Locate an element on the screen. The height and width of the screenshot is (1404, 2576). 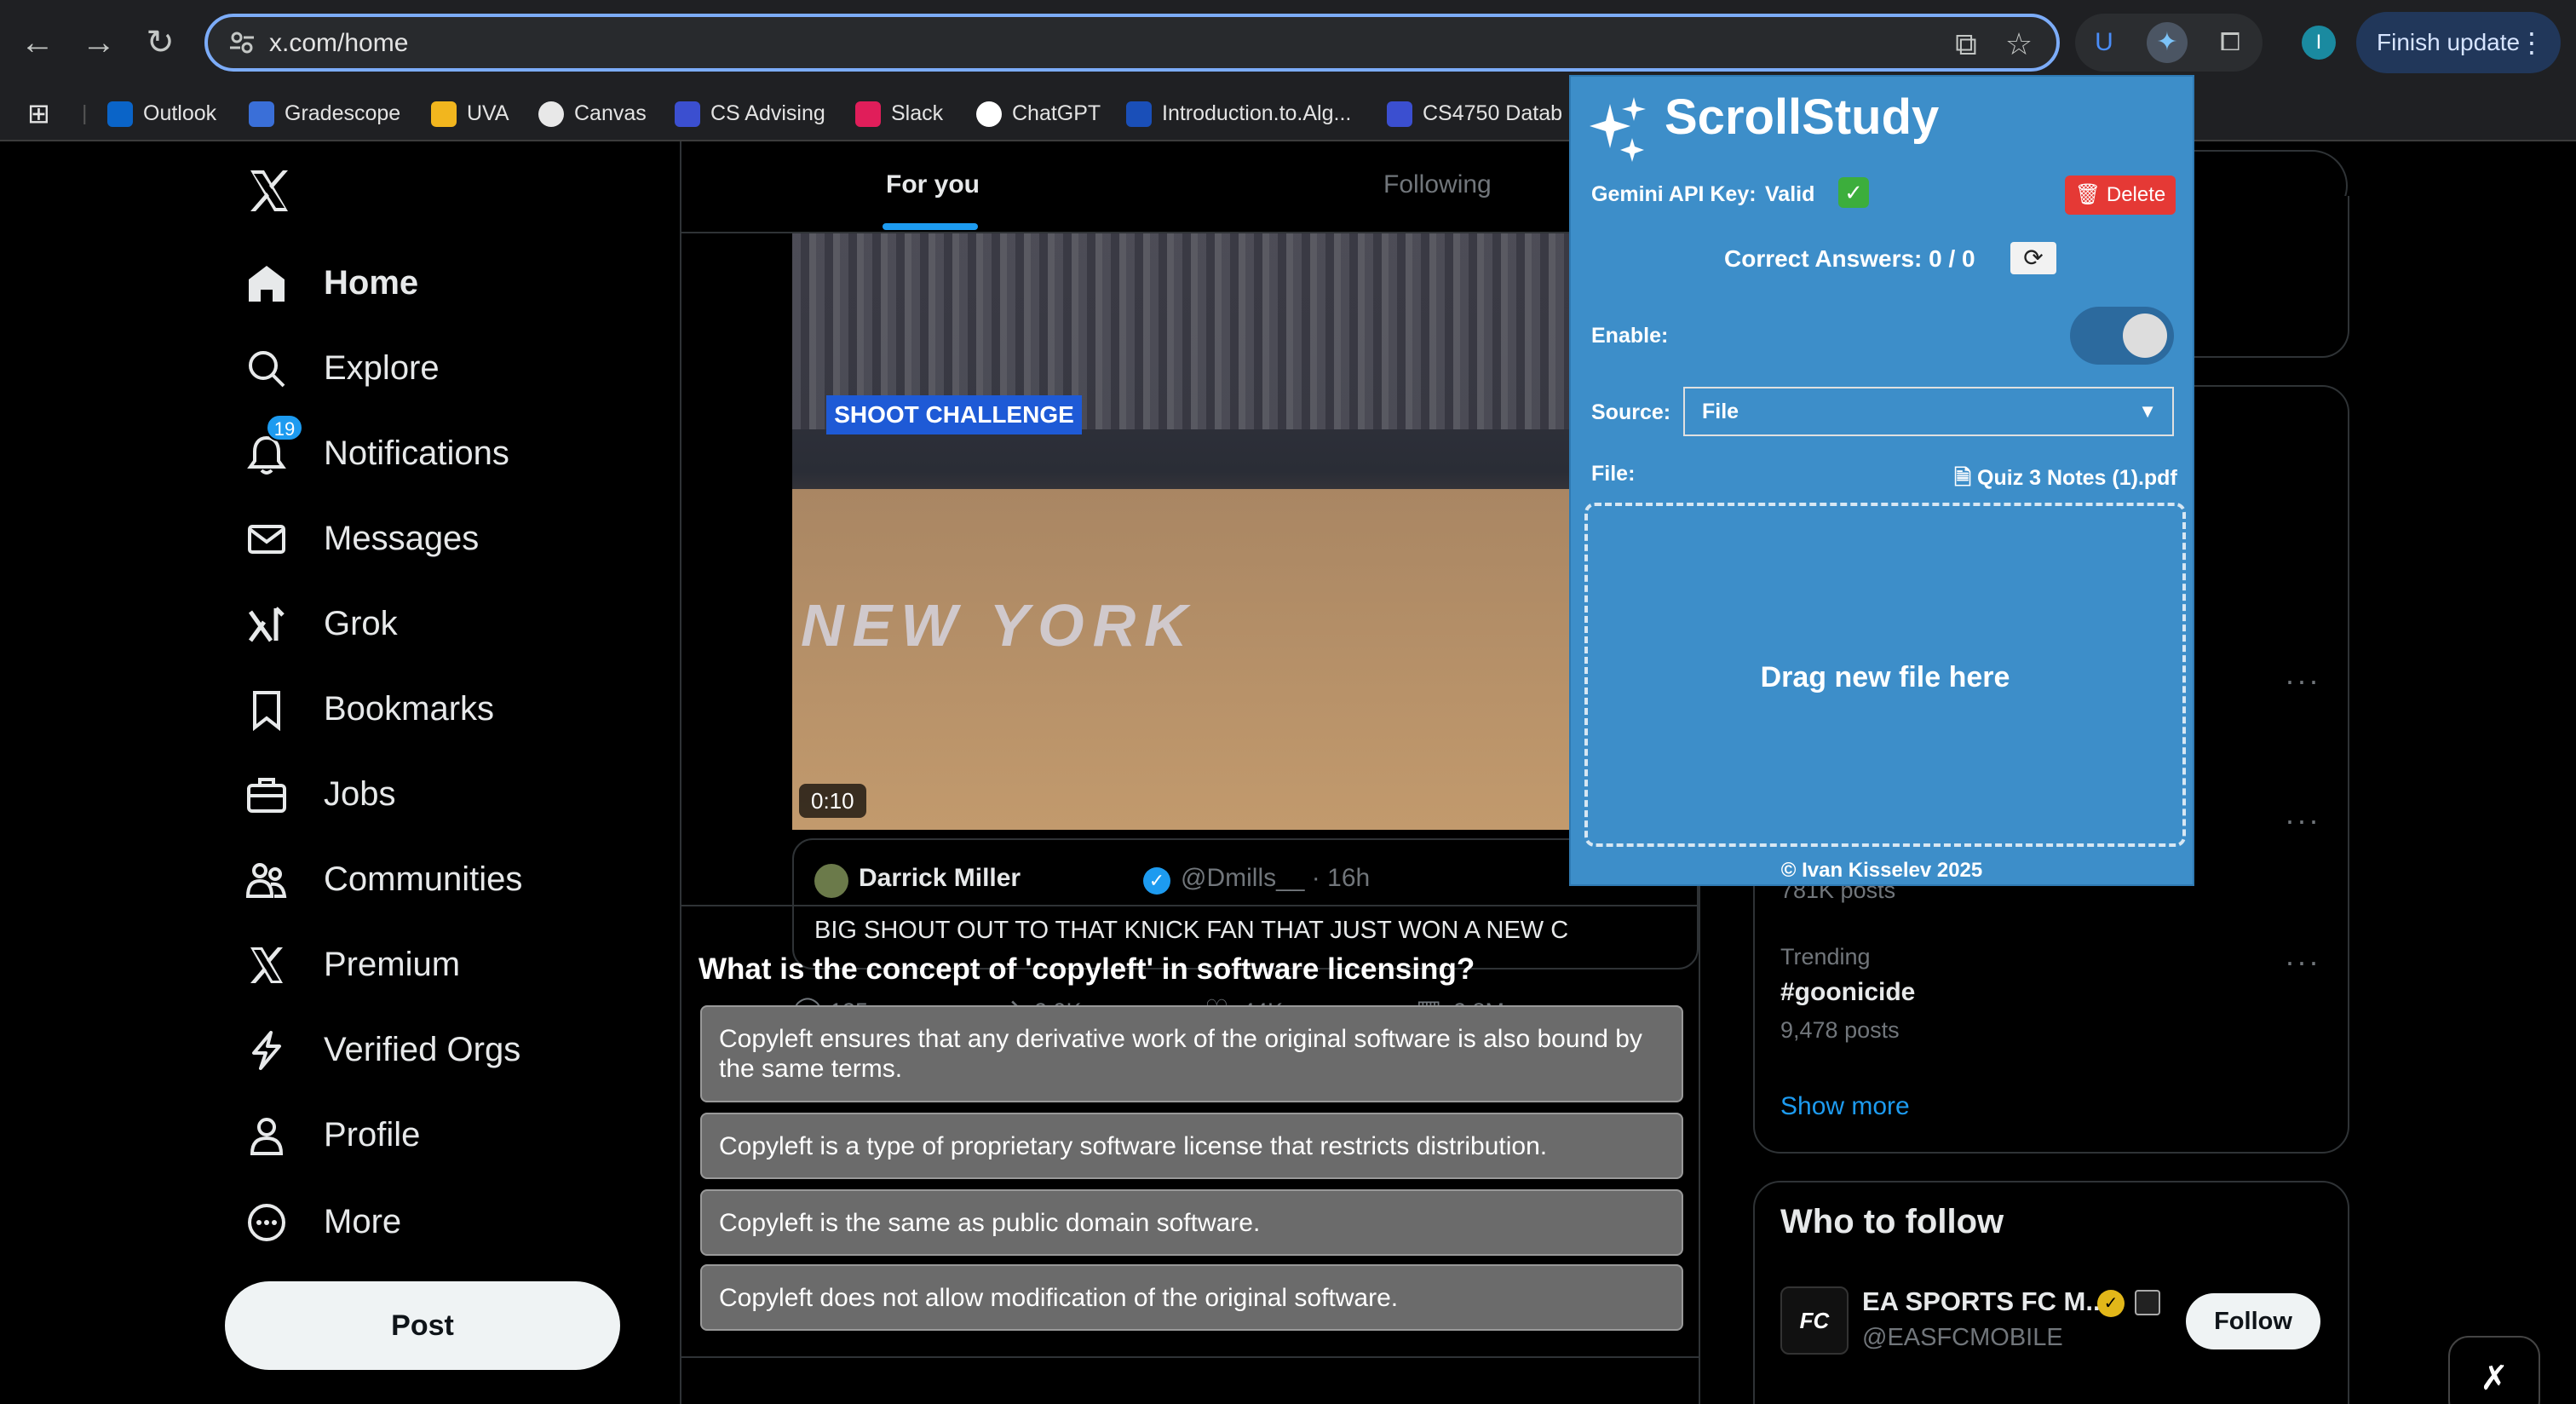
gradescope-icon is located at coordinates (261, 114).